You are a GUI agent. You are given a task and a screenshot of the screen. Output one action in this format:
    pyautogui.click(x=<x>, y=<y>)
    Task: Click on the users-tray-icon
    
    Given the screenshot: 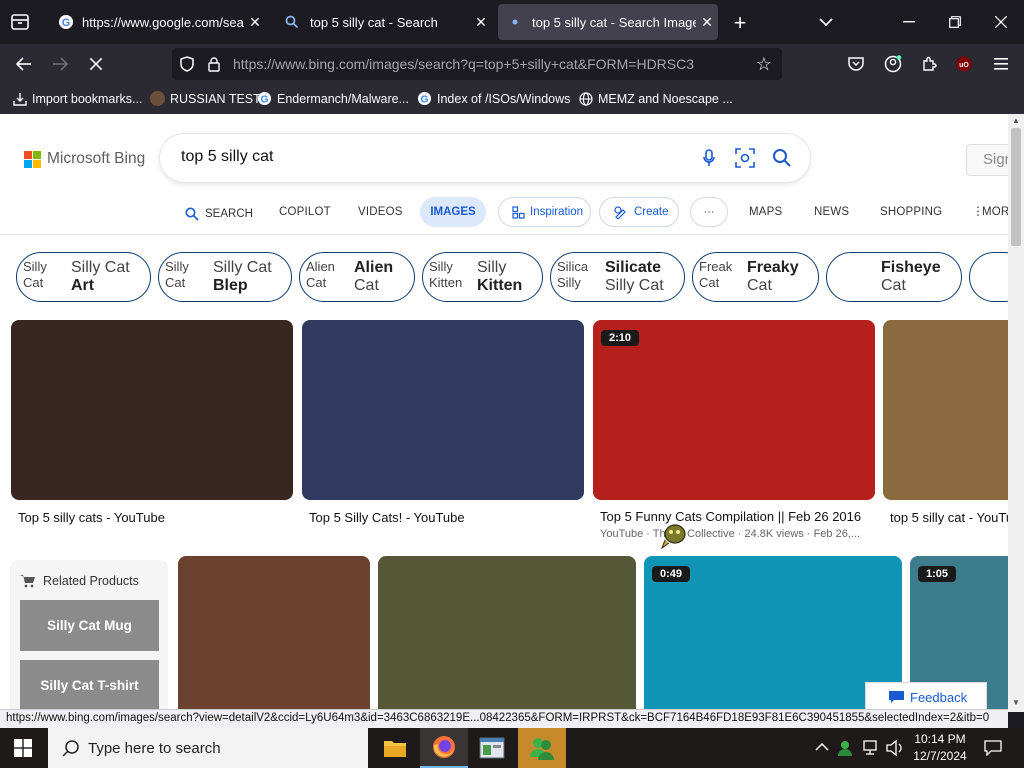 What is the action you would take?
    pyautogui.click(x=847, y=748)
    